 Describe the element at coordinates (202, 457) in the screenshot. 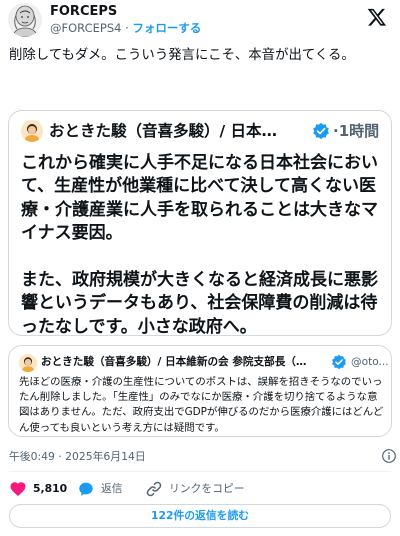

I see `tweet-meta-row: 午後0:49 · 2025年6月14日` at that location.